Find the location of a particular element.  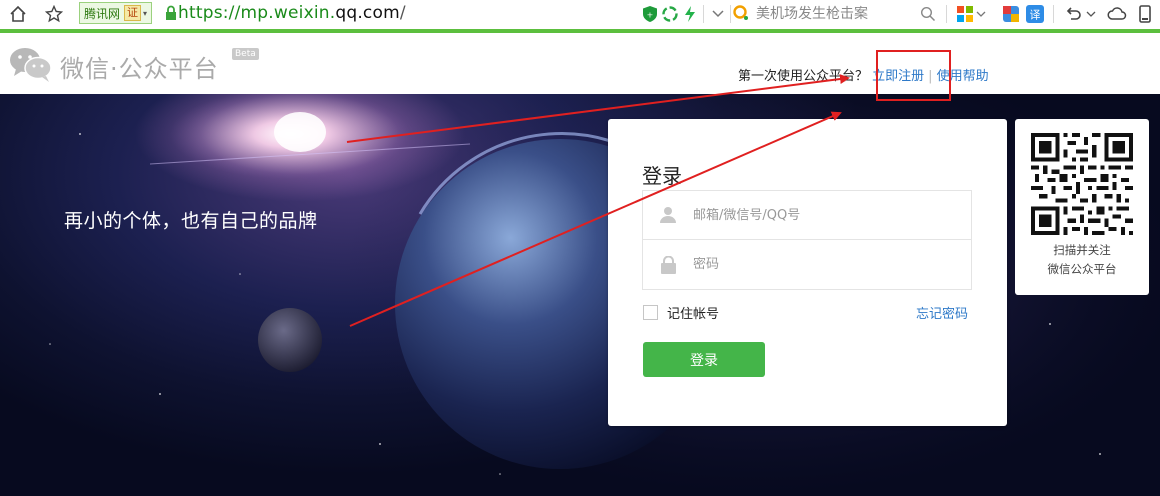

site-identity-badge: 腾讯网 证 ▾ is located at coordinates (116, 13).